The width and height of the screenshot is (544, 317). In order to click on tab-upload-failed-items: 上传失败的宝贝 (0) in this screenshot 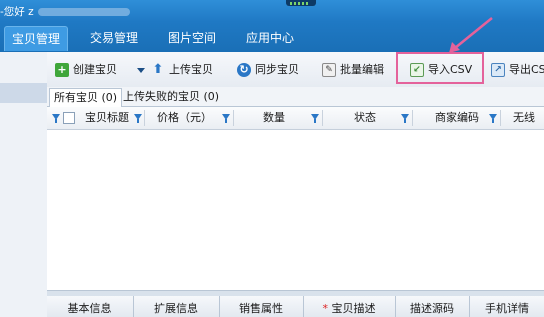, I will do `click(171, 97)`.